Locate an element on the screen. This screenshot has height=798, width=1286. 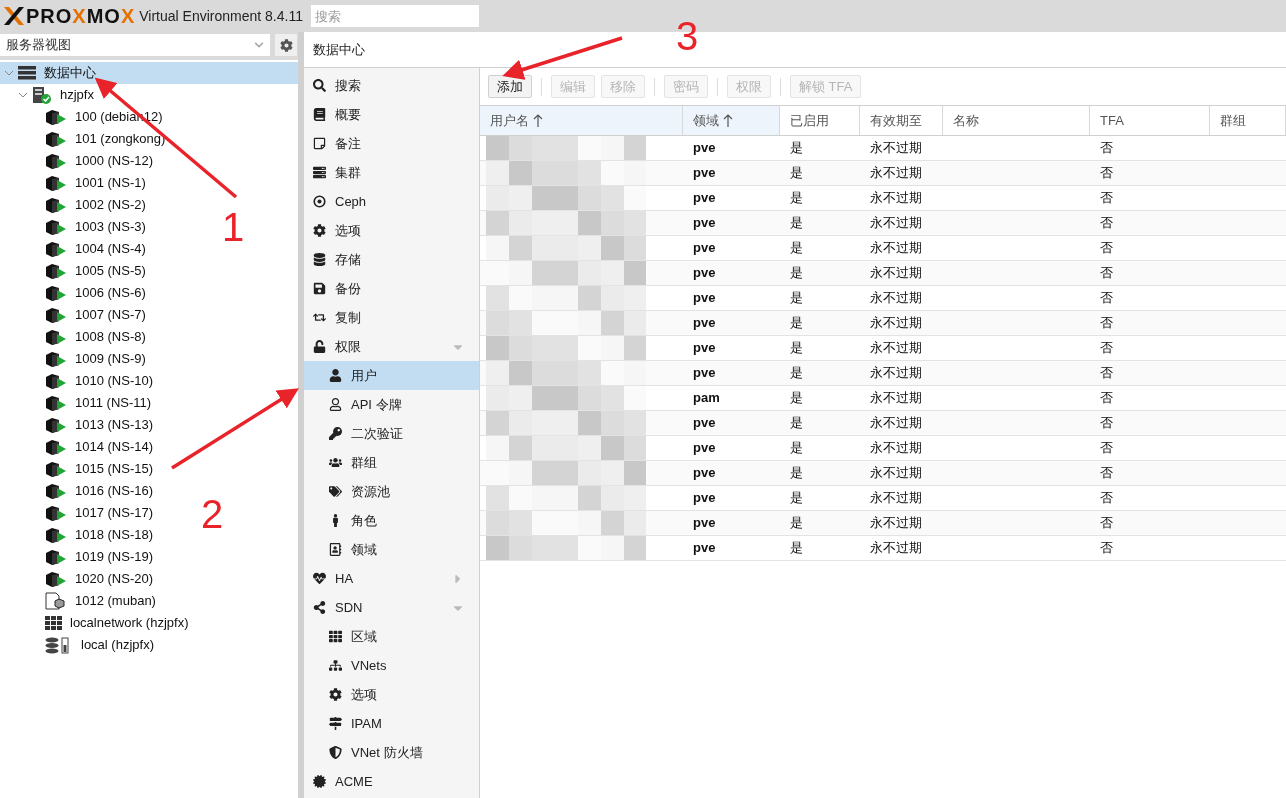
logo-icon is located at coordinates (14, 16).